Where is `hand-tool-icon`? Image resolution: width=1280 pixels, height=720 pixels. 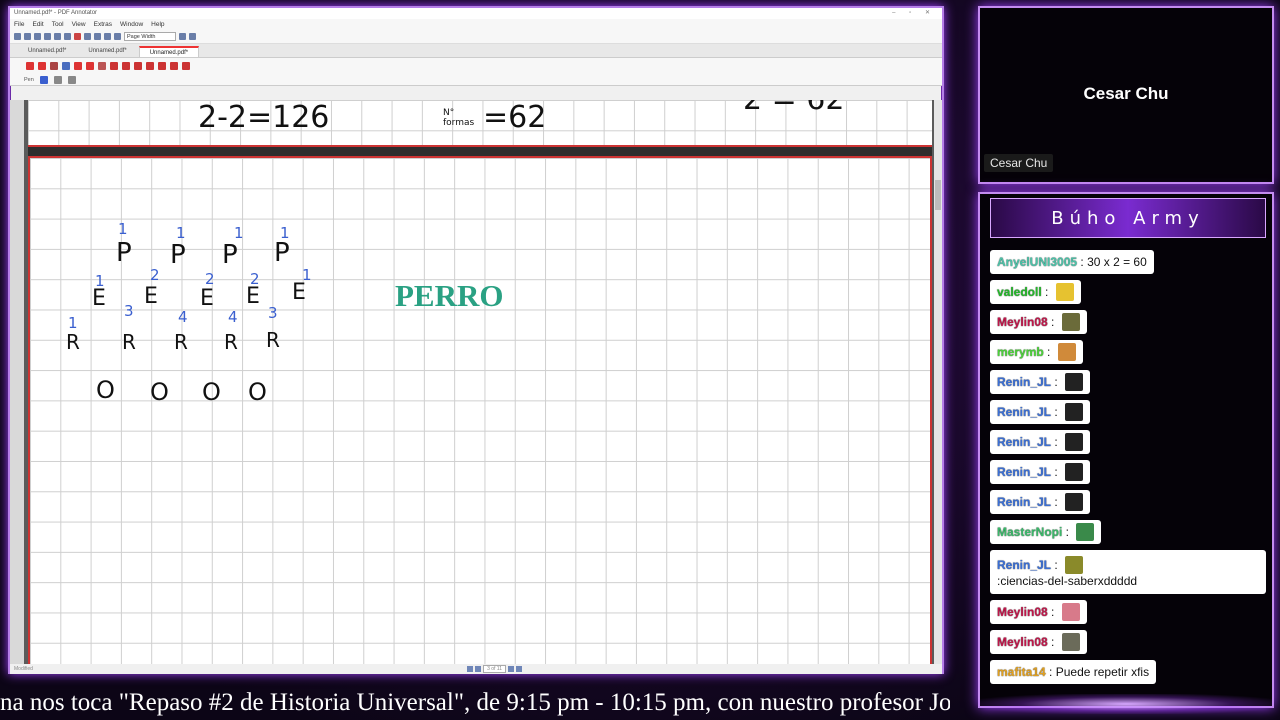 hand-tool-icon is located at coordinates (42, 66).